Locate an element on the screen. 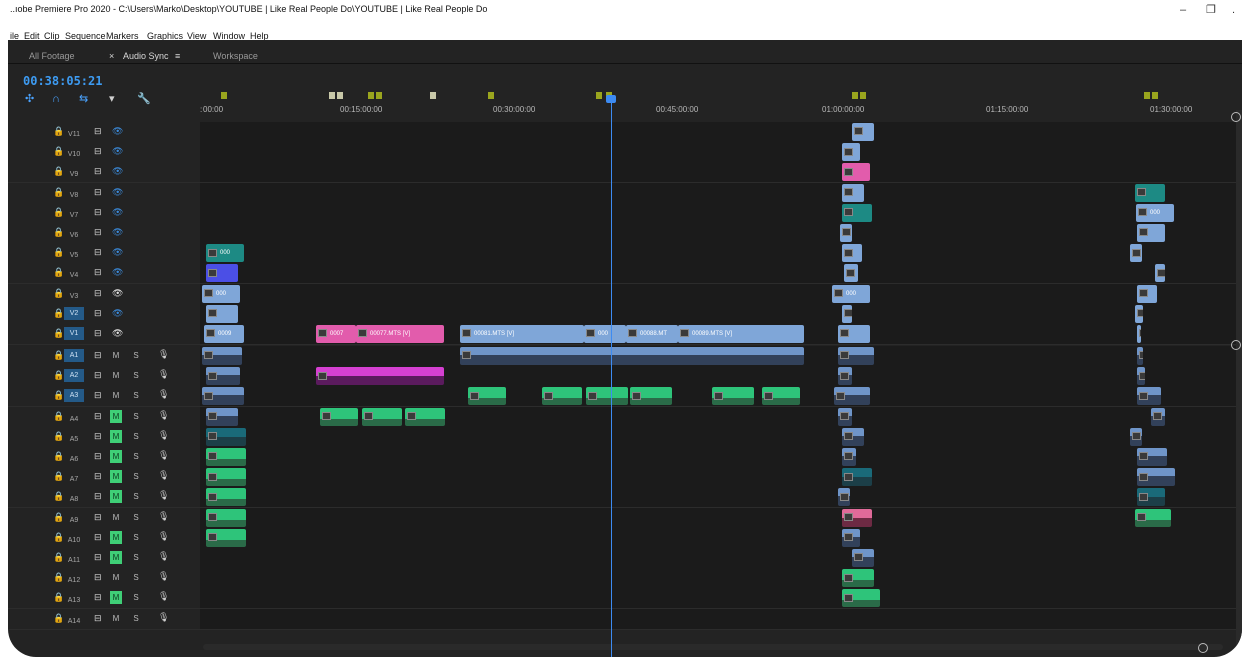 This screenshot has width=1242, height=657. playhead-handle is located at coordinates (611, 99).